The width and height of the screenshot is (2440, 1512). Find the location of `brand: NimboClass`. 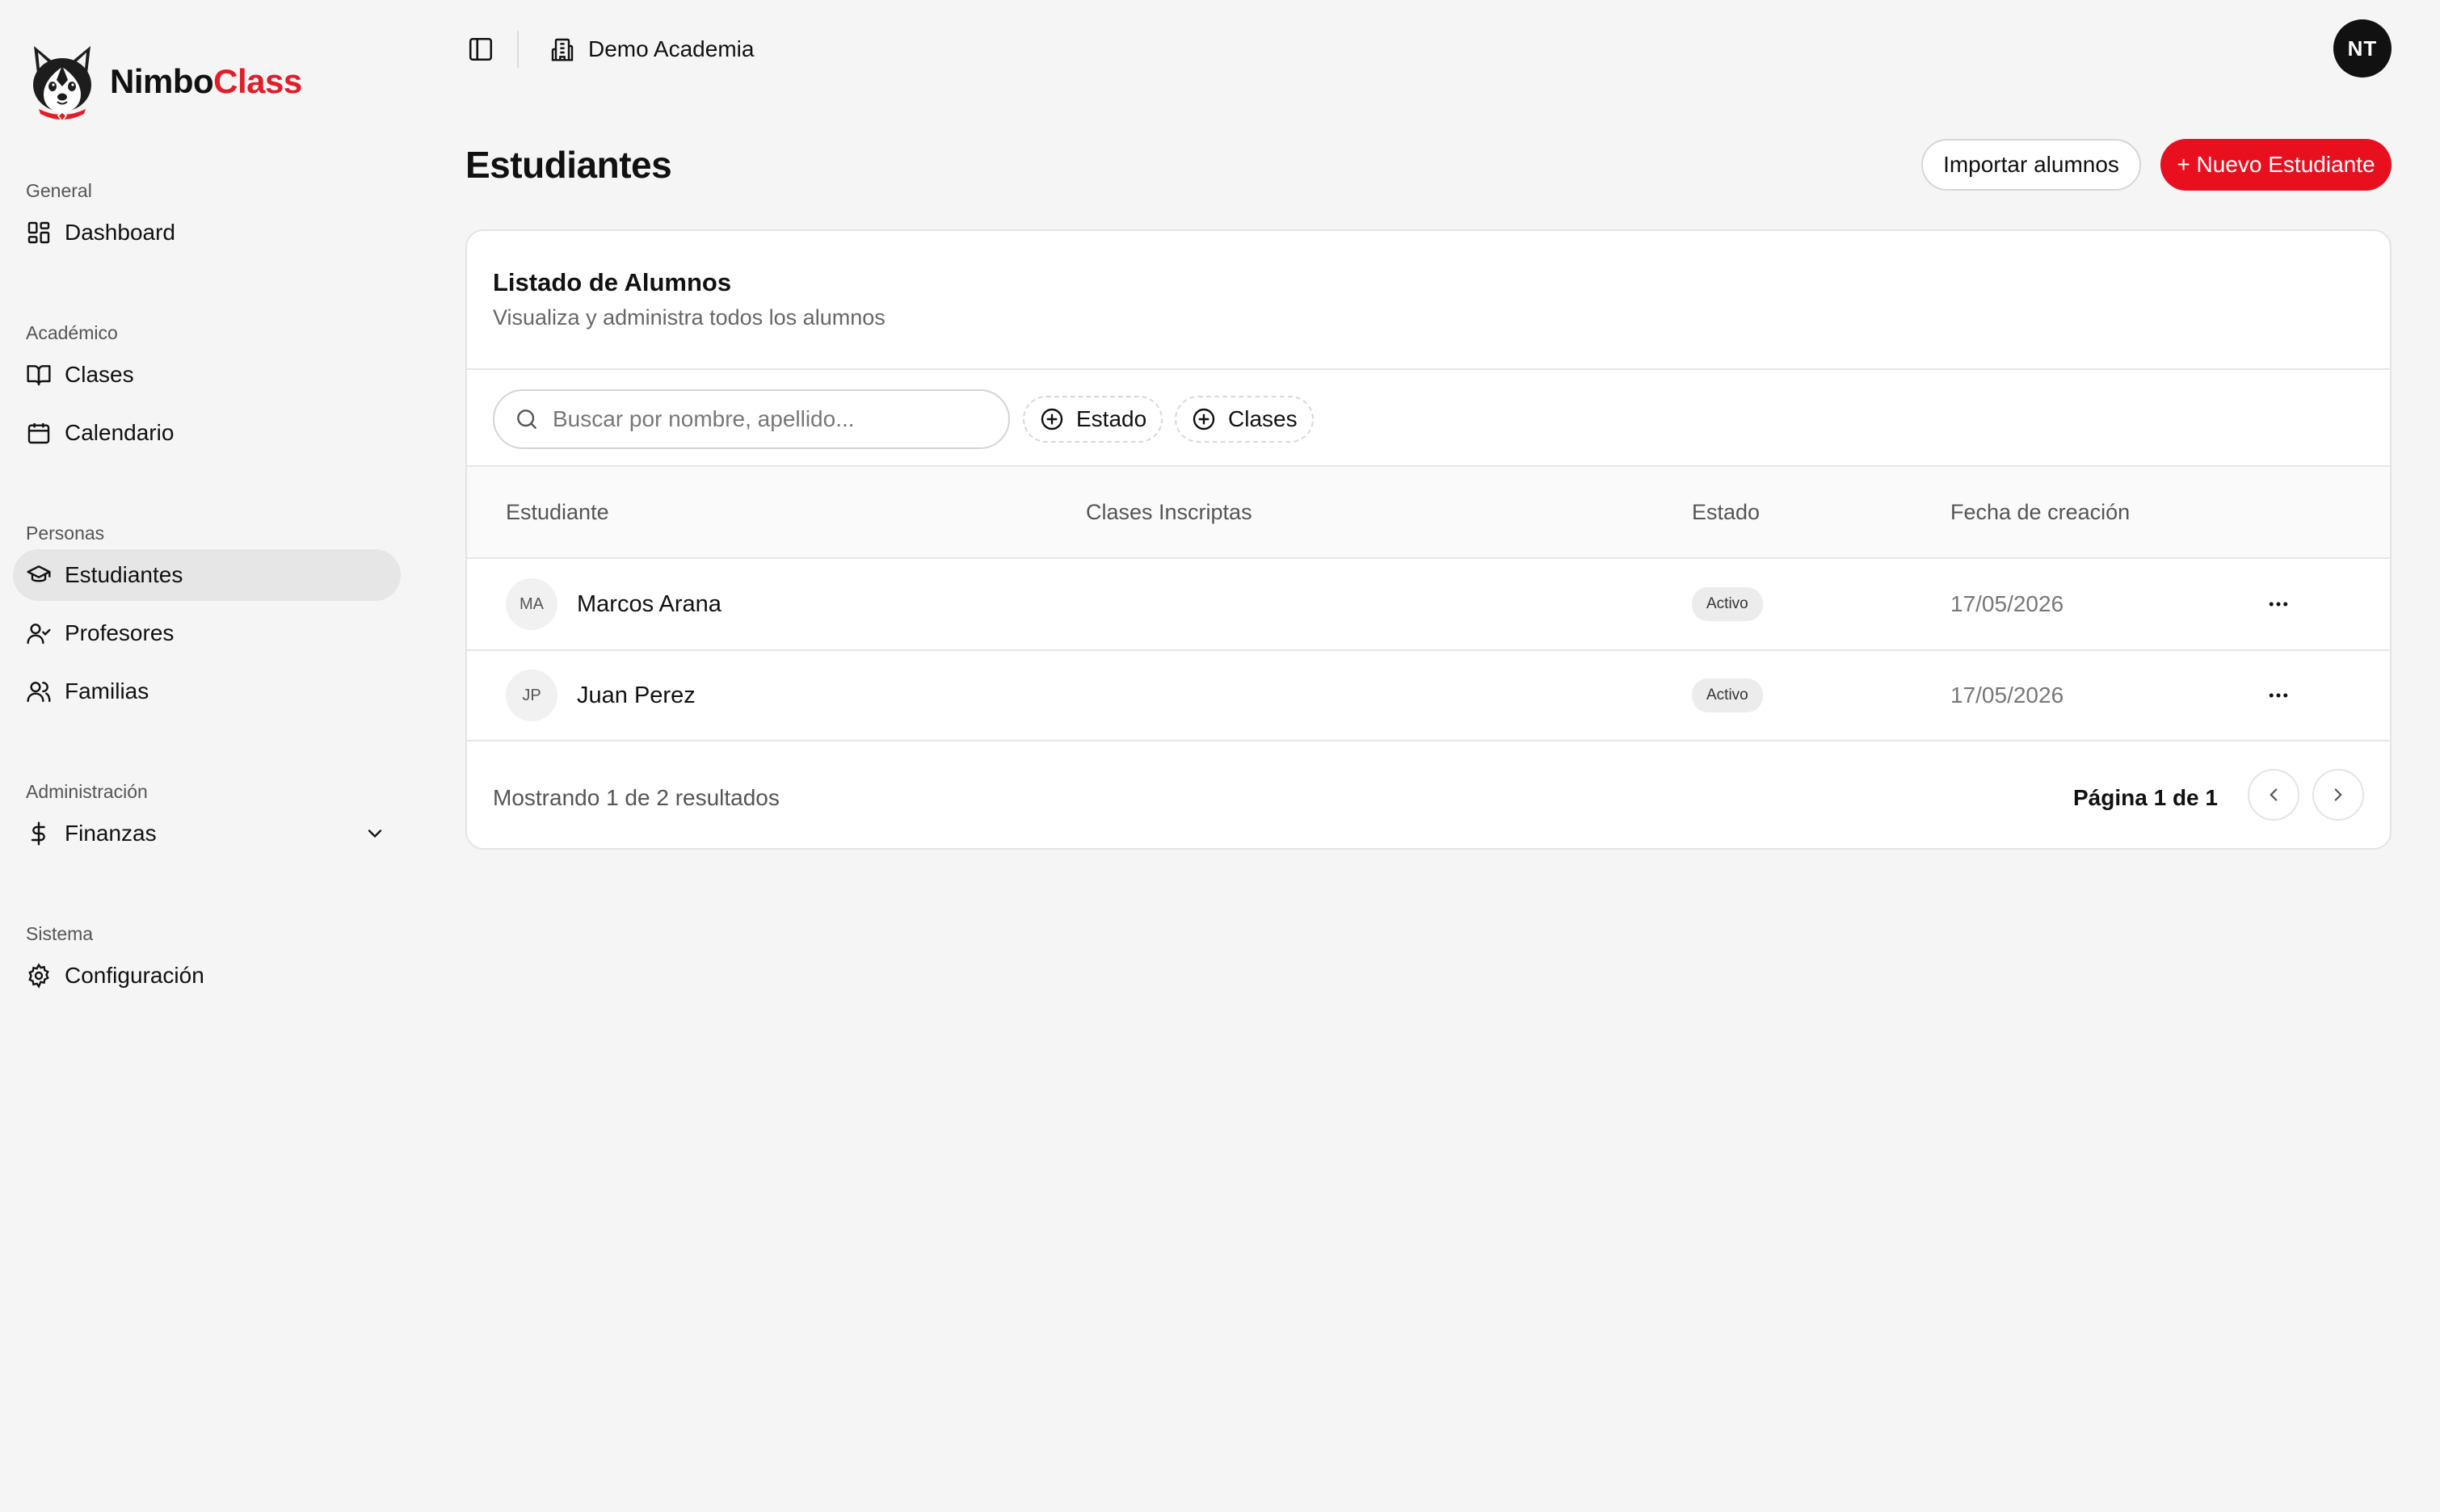

brand: NimboClass is located at coordinates (164, 82).